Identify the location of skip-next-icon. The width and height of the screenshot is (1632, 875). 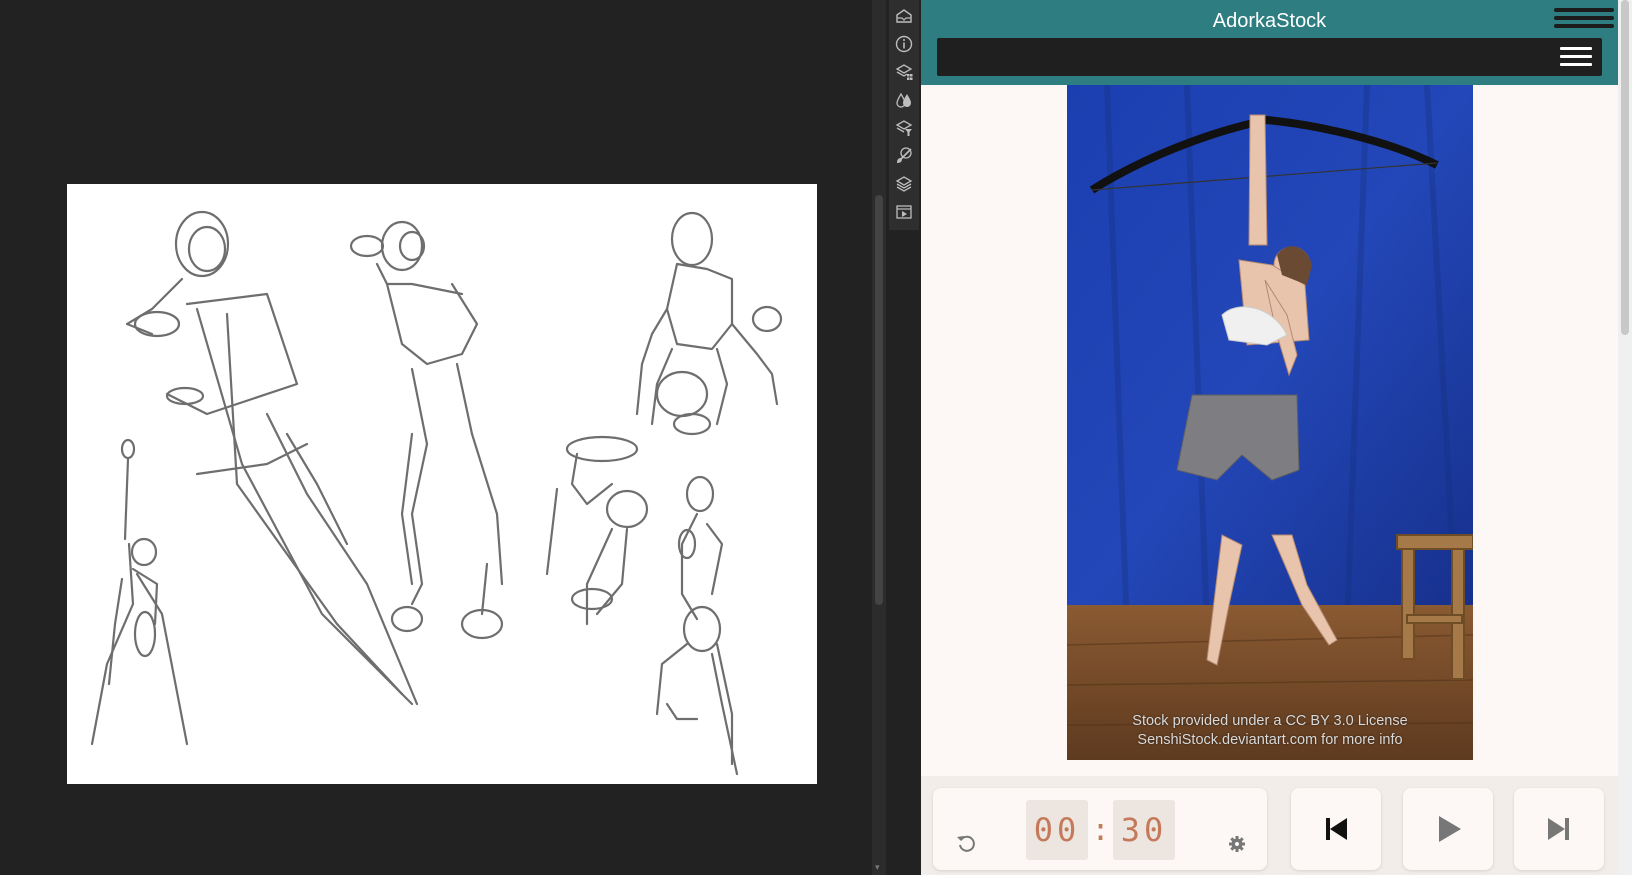
(1558, 829).